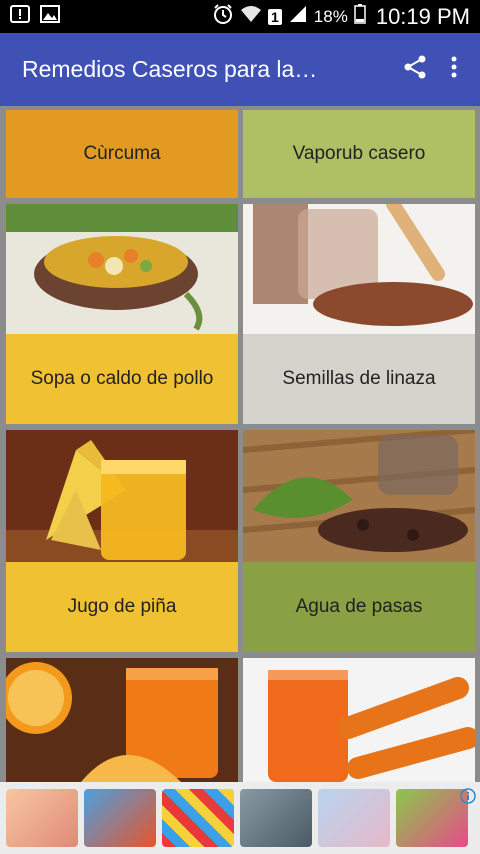 The image size is (480, 854). What do you see at coordinates (122, 496) in the screenshot?
I see `pineapple-juice-image` at bounding box center [122, 496].